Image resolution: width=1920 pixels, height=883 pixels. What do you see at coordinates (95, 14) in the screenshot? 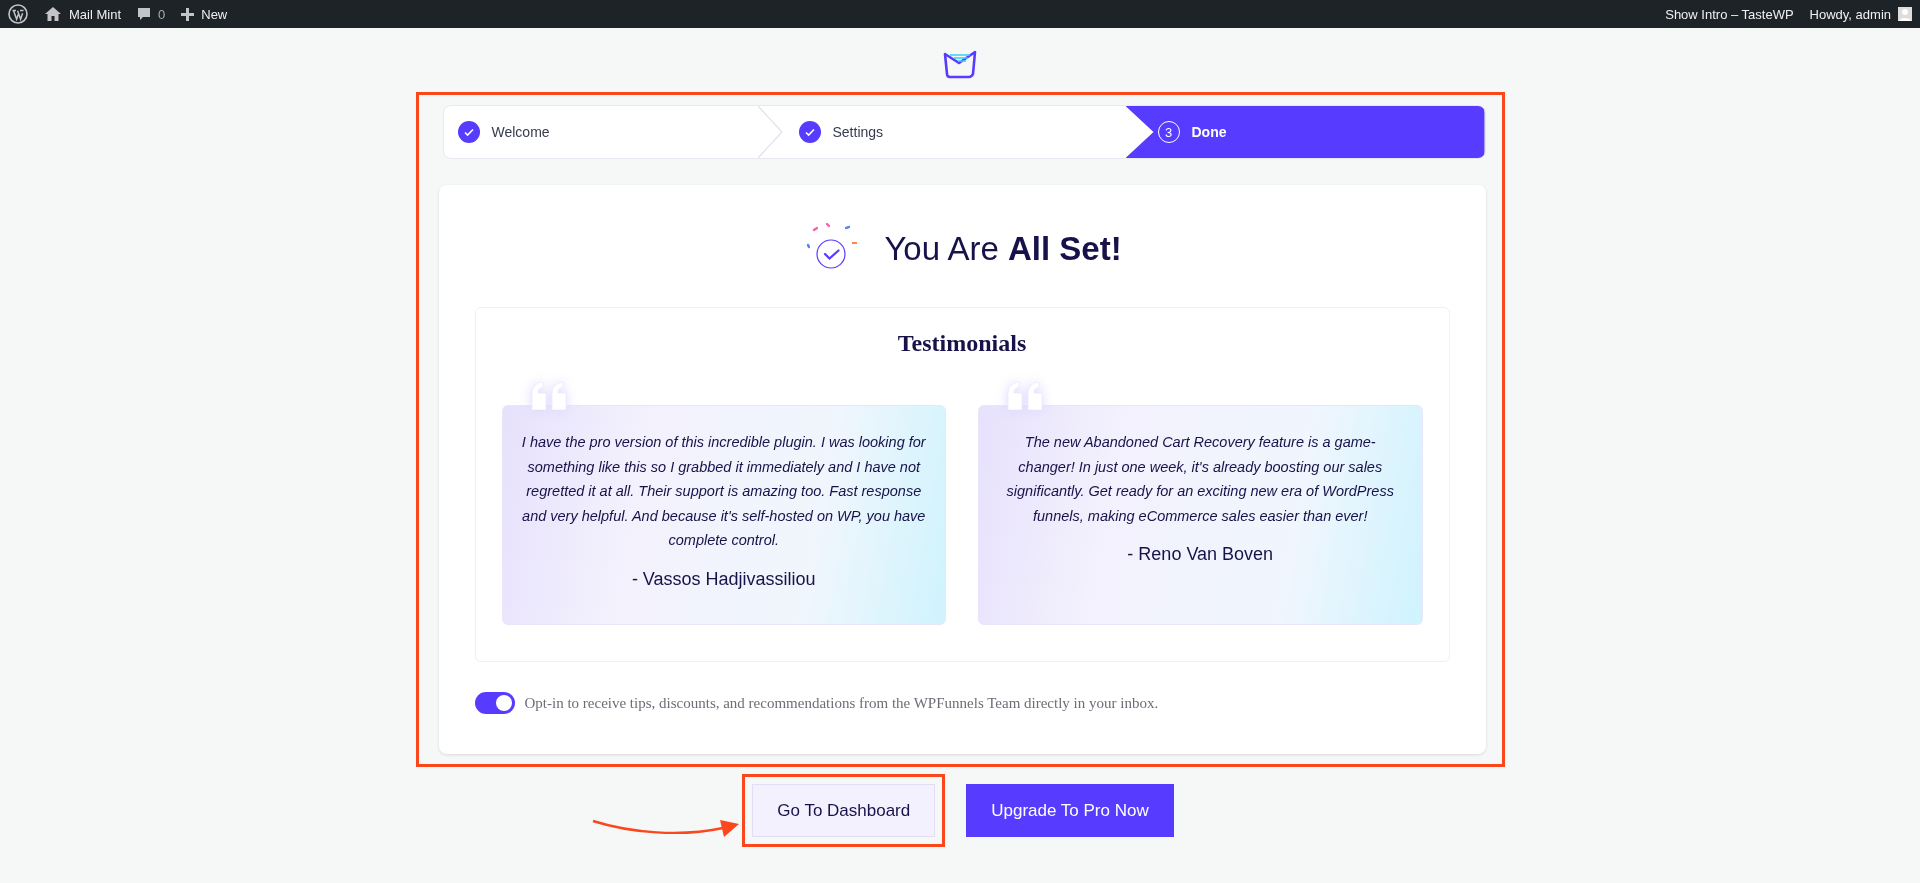
I see `toolbar-link: Mail Mint` at bounding box center [95, 14].